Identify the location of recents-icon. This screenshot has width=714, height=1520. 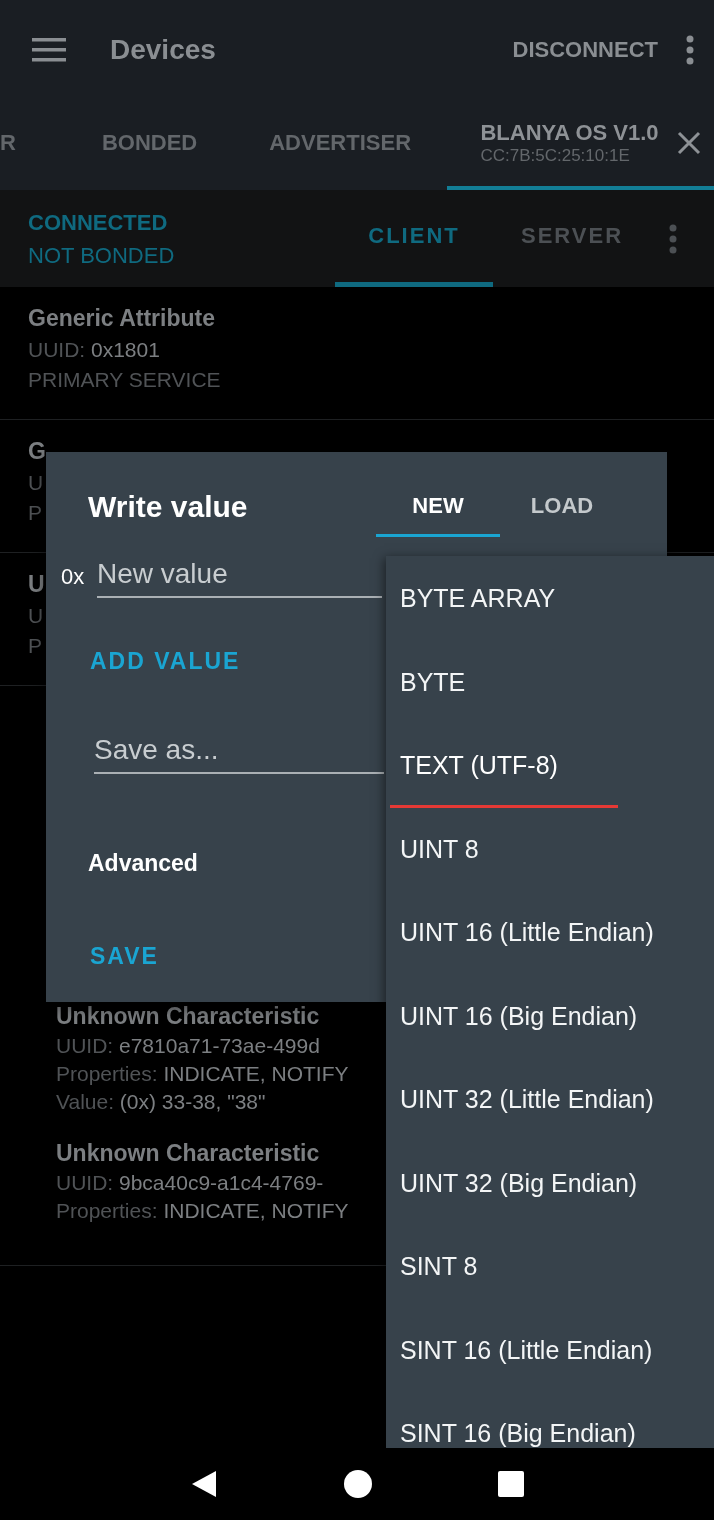
(511, 1483).